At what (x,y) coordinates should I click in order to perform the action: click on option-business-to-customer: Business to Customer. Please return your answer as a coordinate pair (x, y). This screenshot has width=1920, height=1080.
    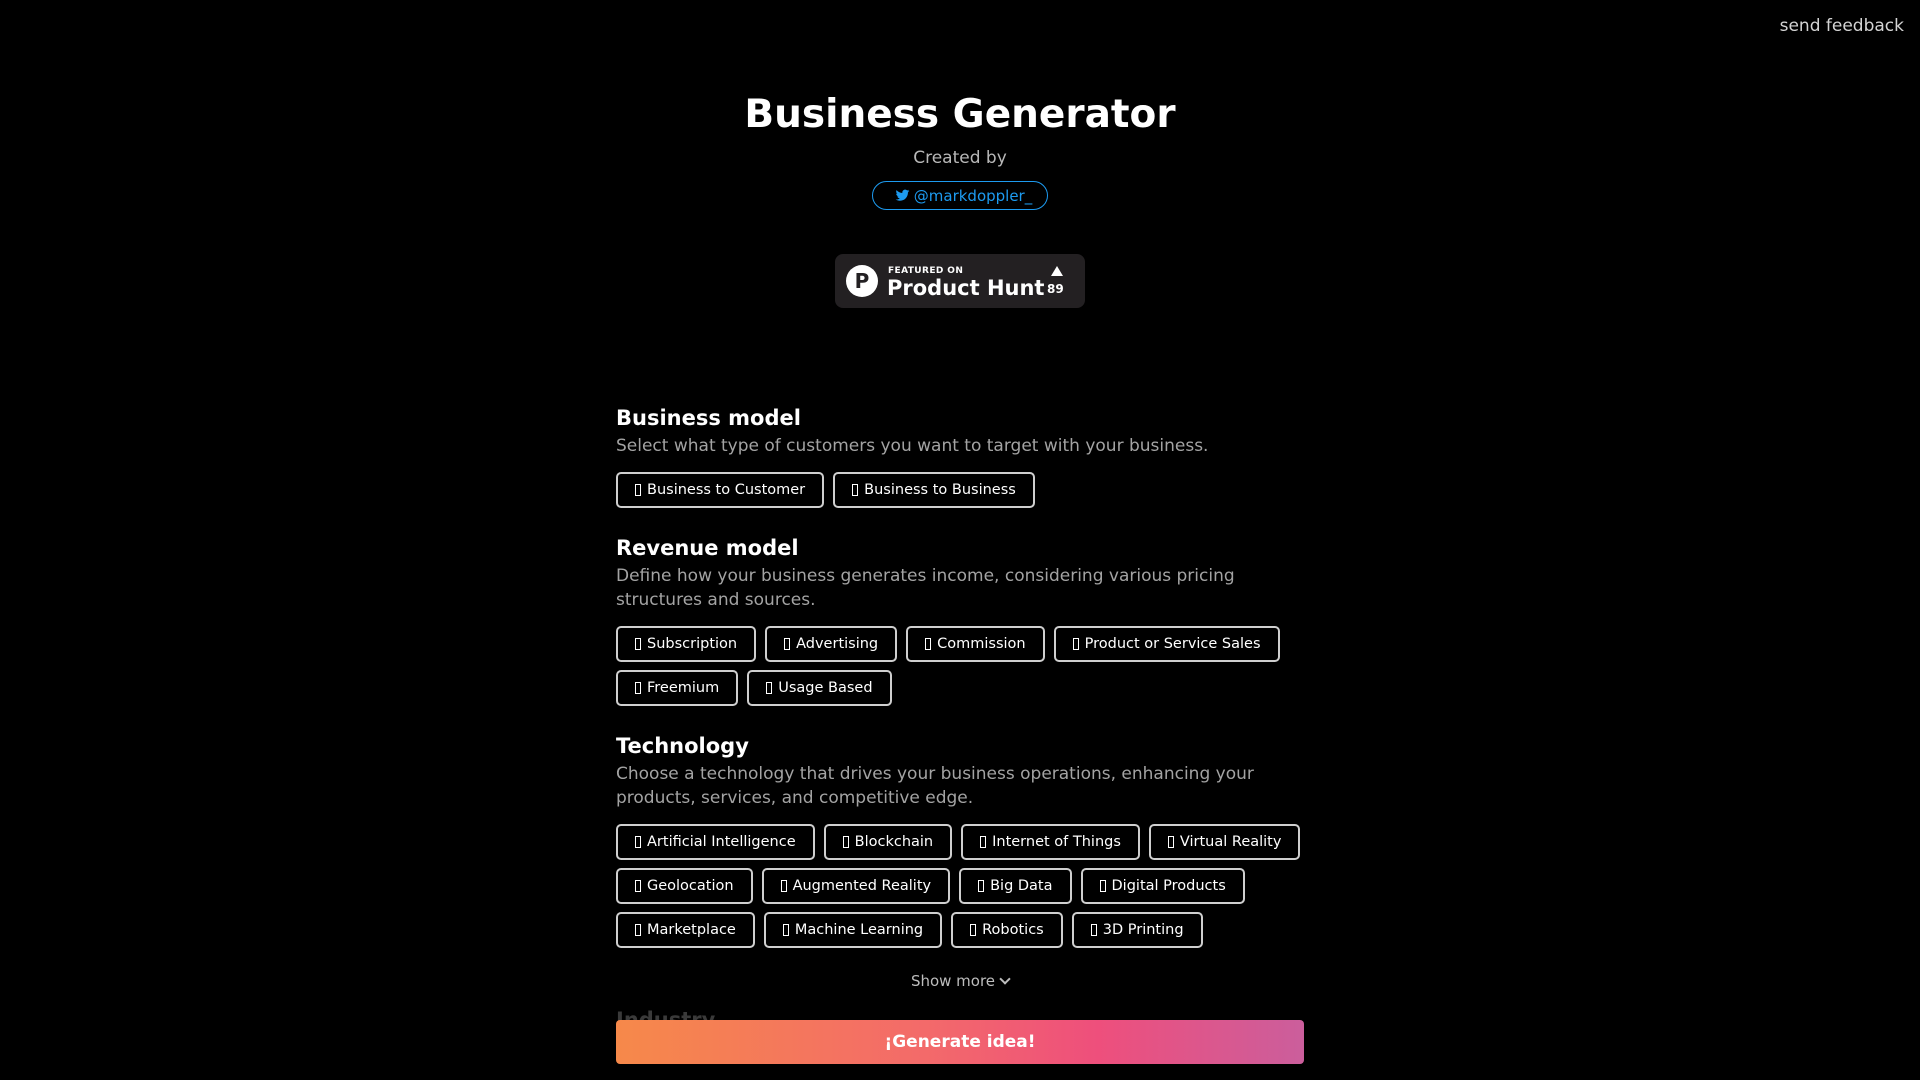
    Looking at the image, I should click on (720, 490).